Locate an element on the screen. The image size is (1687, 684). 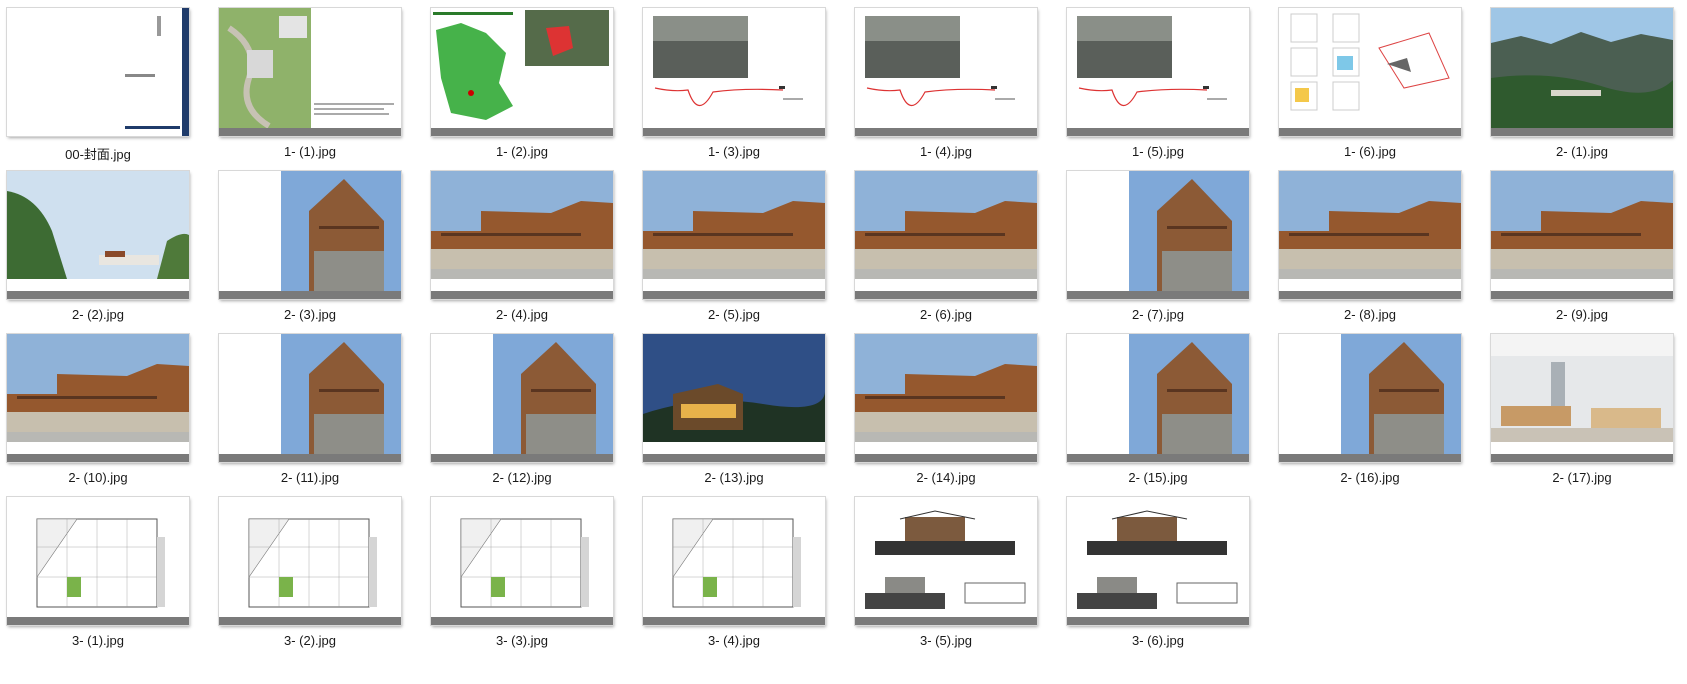
file-name-label: 3- (3).jpg is located at coordinates (522, 640).